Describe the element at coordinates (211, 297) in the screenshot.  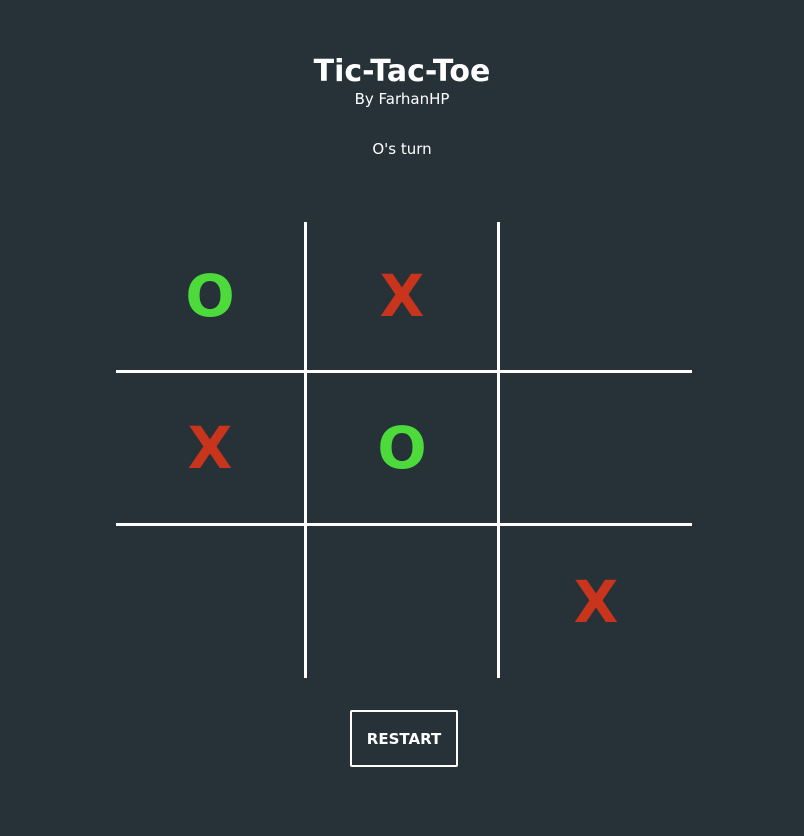
I see `board-cell-1: O` at that location.